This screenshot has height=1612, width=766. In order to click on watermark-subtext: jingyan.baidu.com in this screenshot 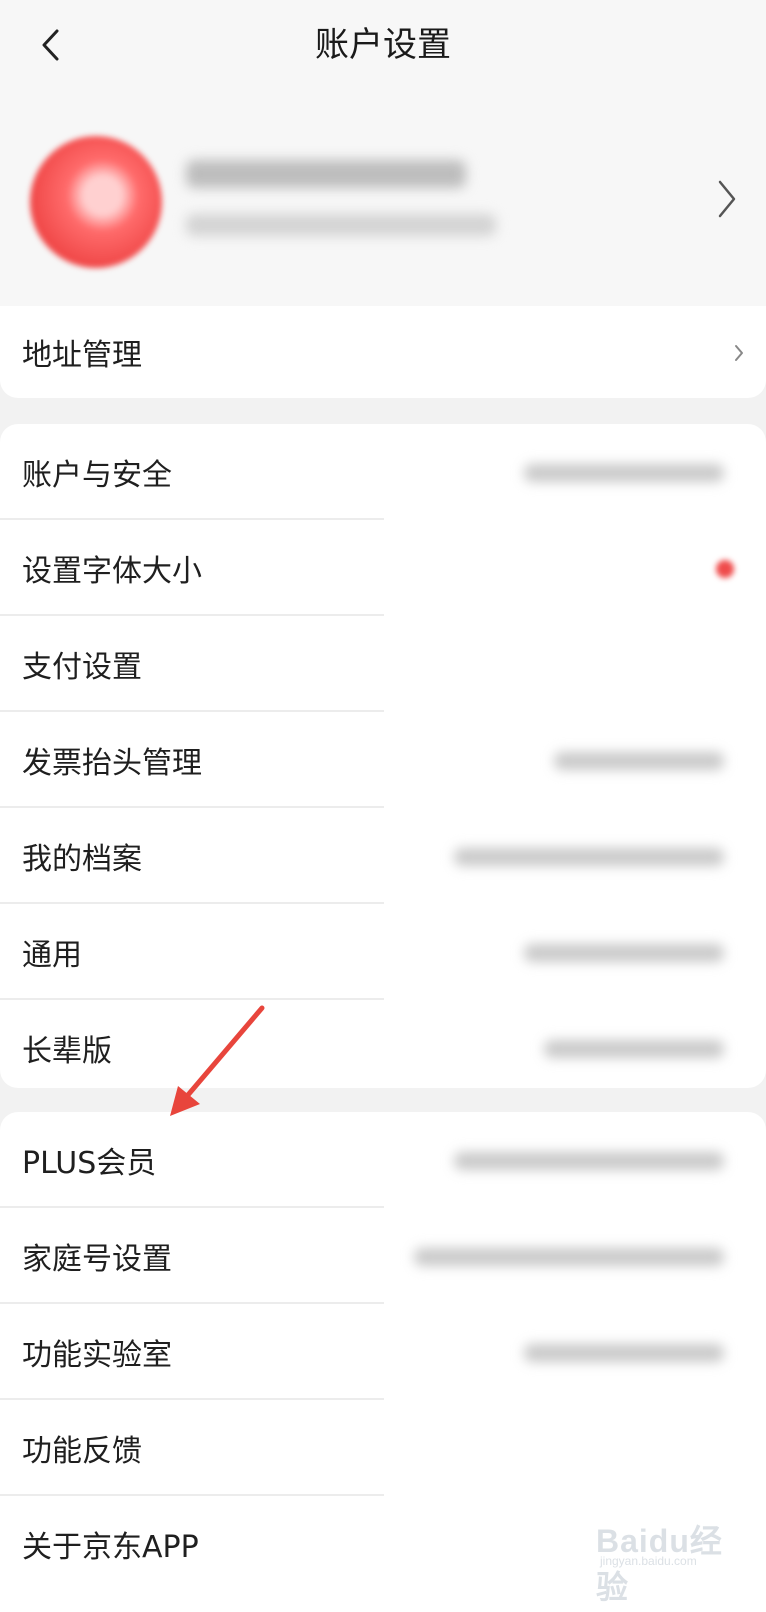, I will do `click(648, 1561)`.